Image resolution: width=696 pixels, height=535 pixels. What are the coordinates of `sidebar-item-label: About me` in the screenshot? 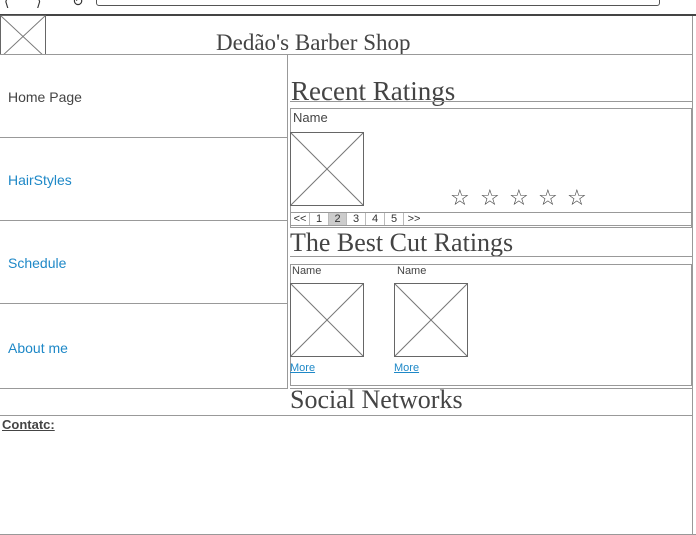 It's located at (38, 348).